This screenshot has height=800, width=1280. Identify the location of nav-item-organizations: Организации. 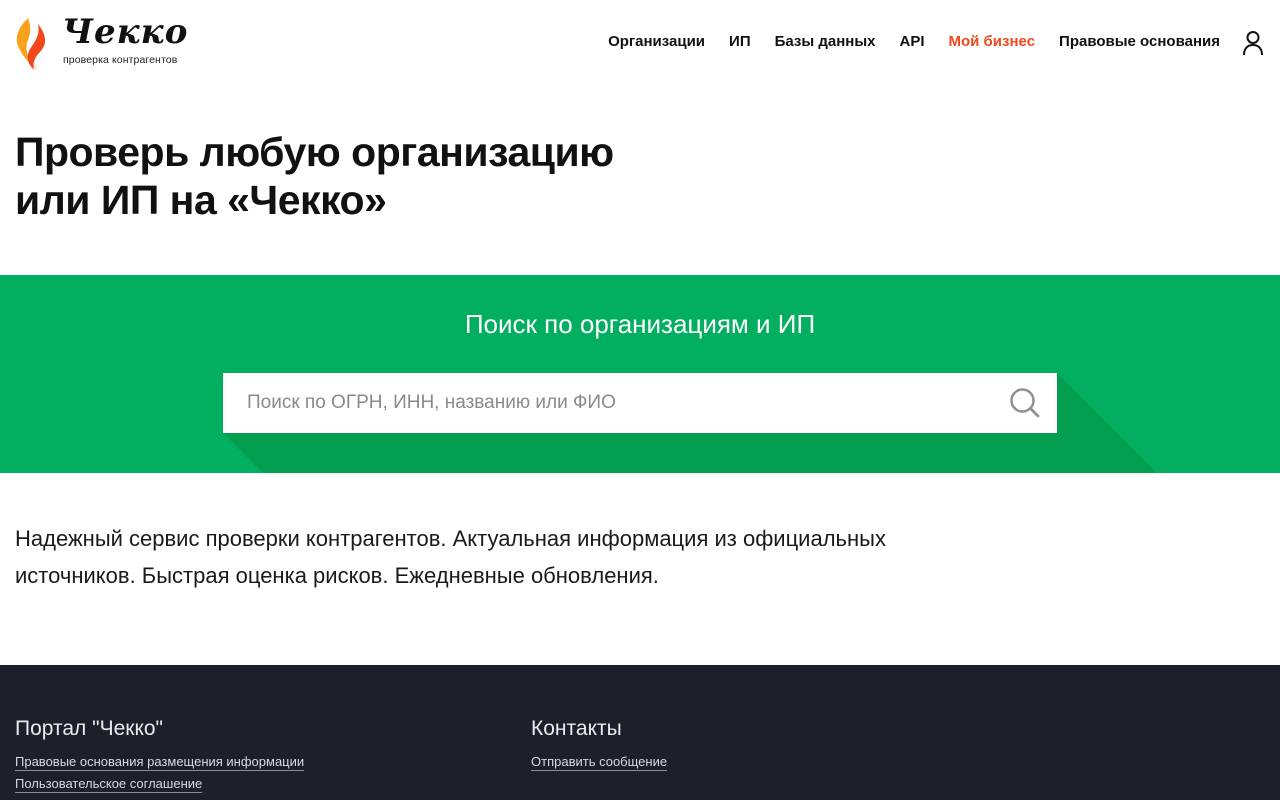
(656, 41).